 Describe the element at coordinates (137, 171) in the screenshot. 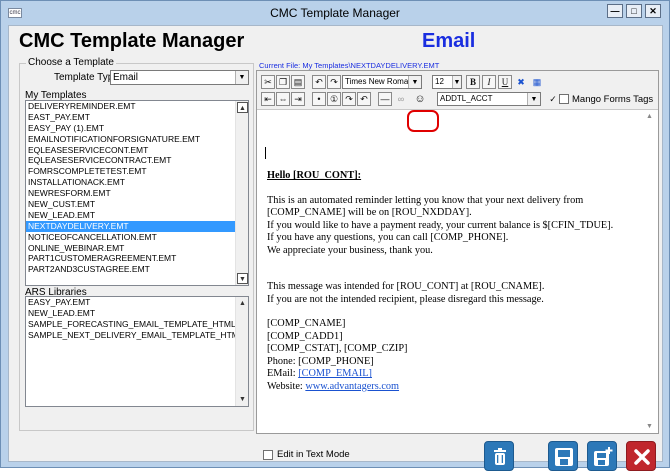

I see `list-item: FOMRSCOMPLETETEST.EMT` at that location.